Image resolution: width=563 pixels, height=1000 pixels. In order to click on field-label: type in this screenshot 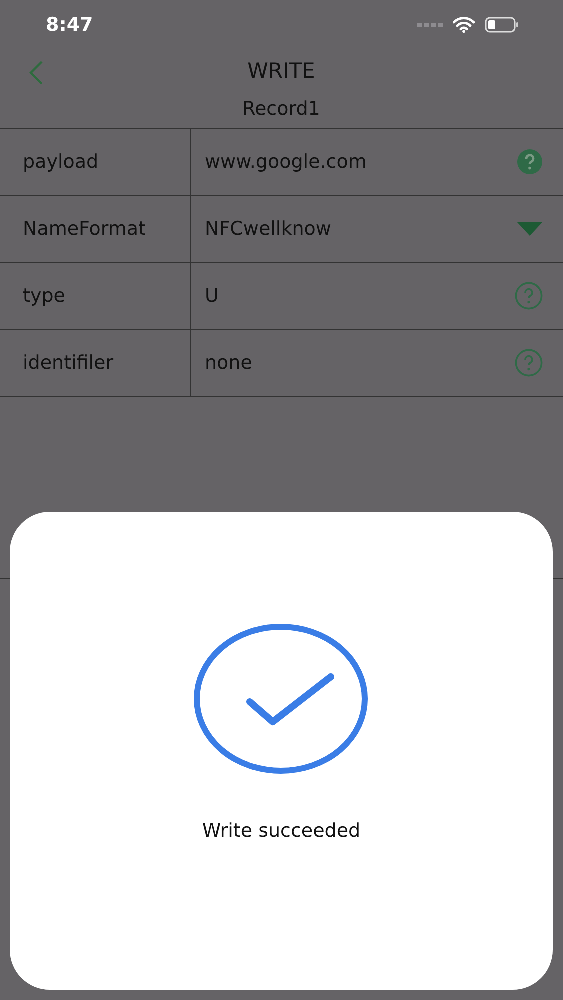, I will do `click(44, 296)`.